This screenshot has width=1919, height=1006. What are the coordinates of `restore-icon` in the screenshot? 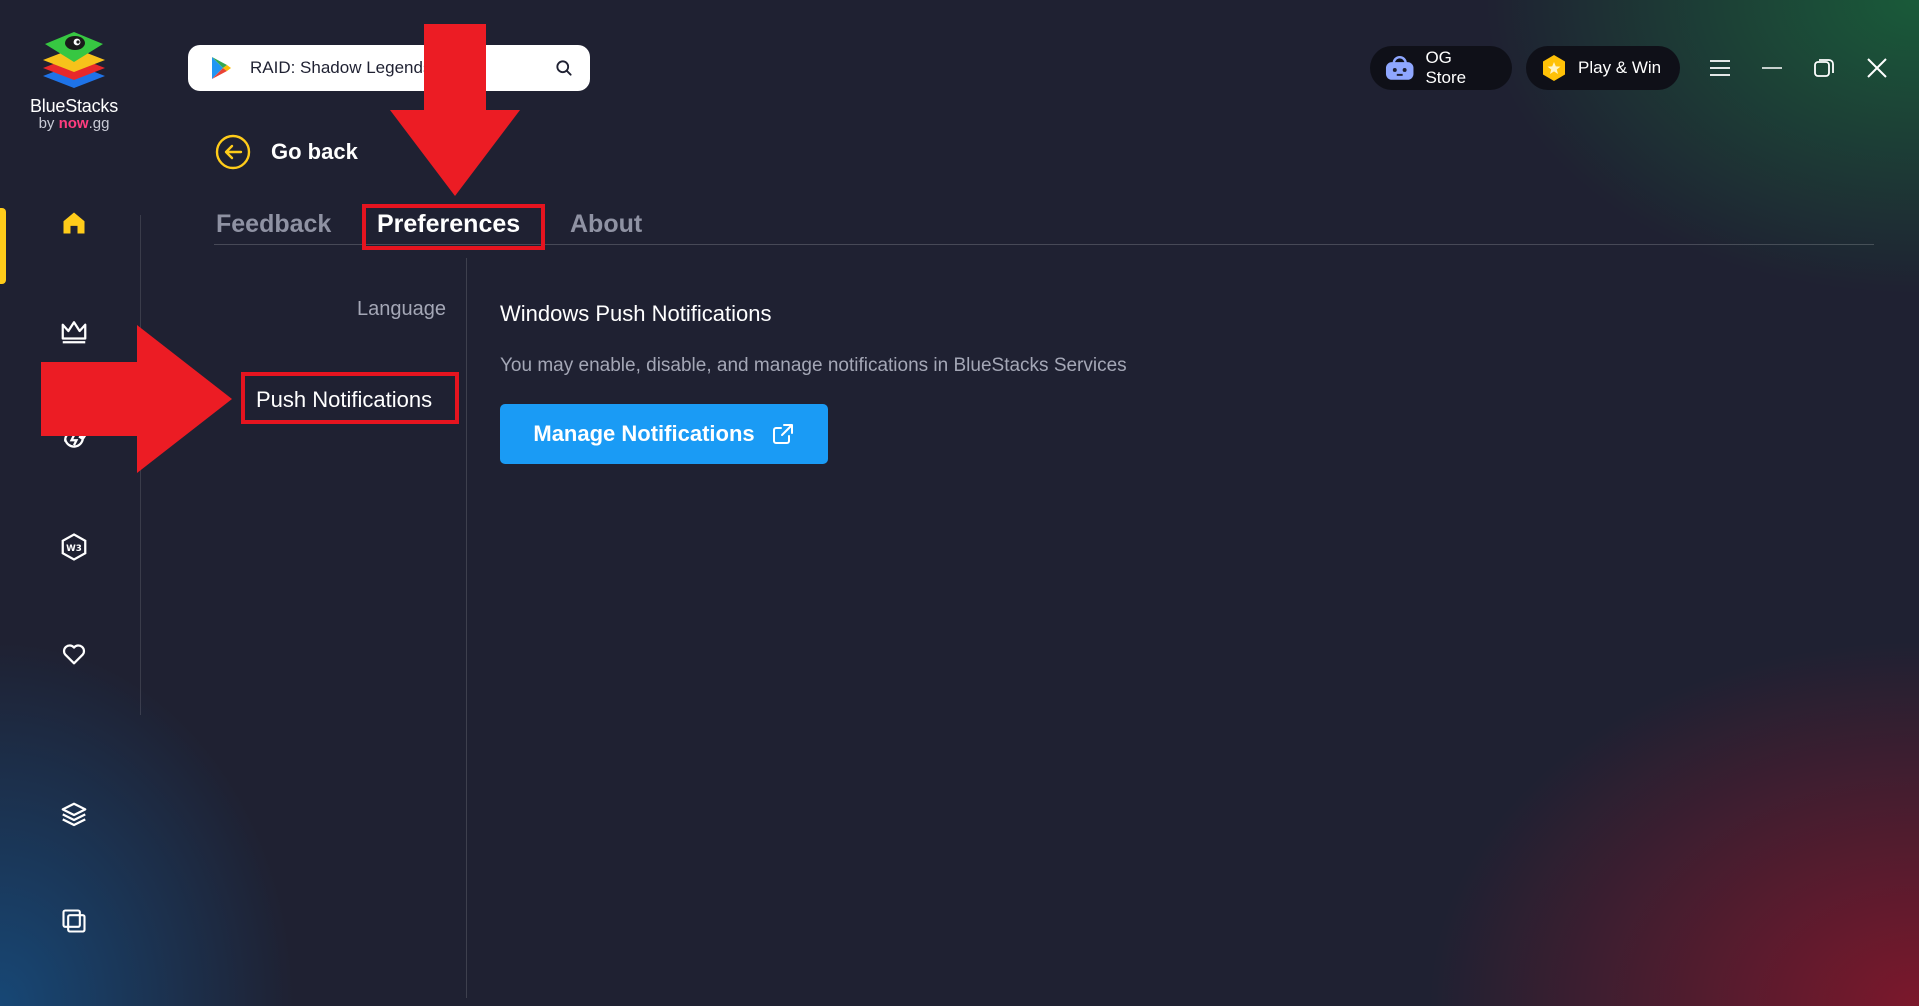 It's located at (1824, 68).